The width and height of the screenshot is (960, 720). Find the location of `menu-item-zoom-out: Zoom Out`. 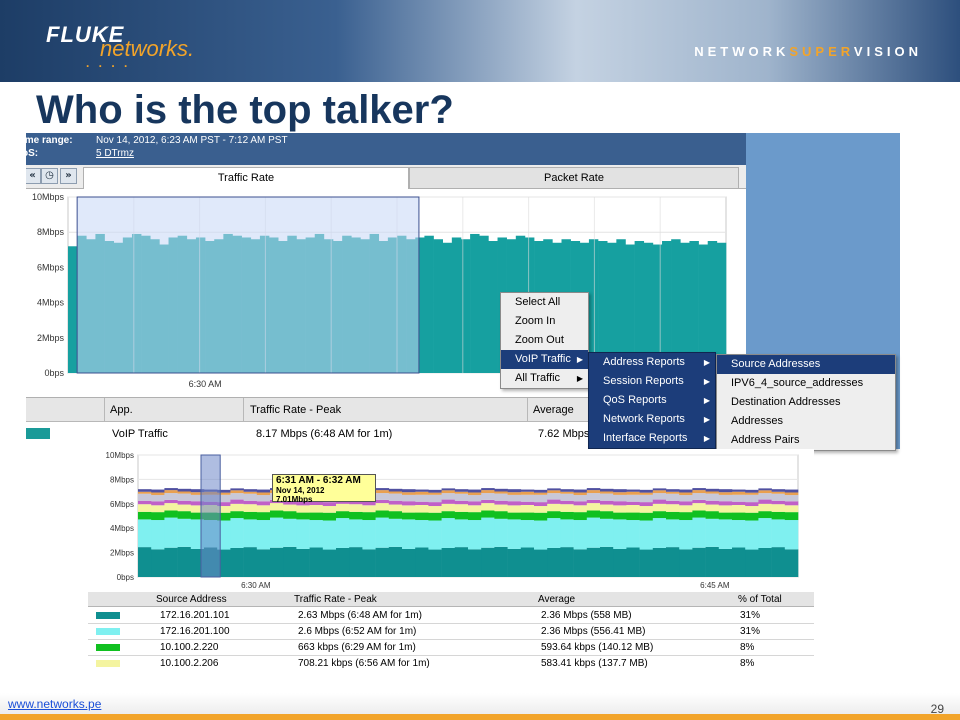

menu-item-zoom-out: Zoom Out is located at coordinates (544, 340).